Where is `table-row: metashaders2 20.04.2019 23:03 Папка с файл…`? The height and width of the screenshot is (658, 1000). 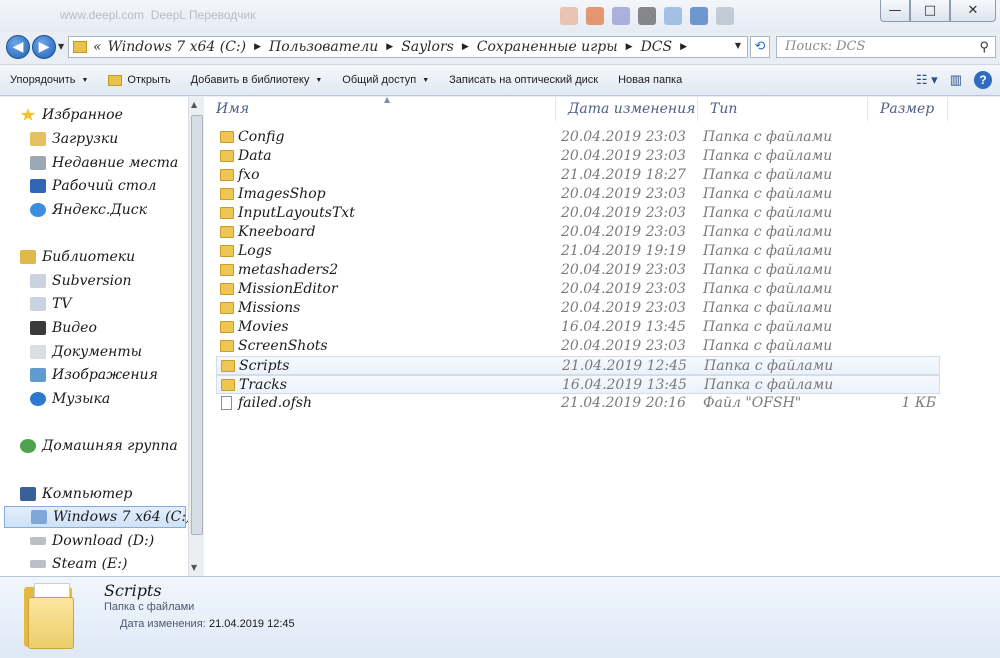
table-row: metashaders2 20.04.2019 23:03 Папка с файл… is located at coordinates (578, 270).